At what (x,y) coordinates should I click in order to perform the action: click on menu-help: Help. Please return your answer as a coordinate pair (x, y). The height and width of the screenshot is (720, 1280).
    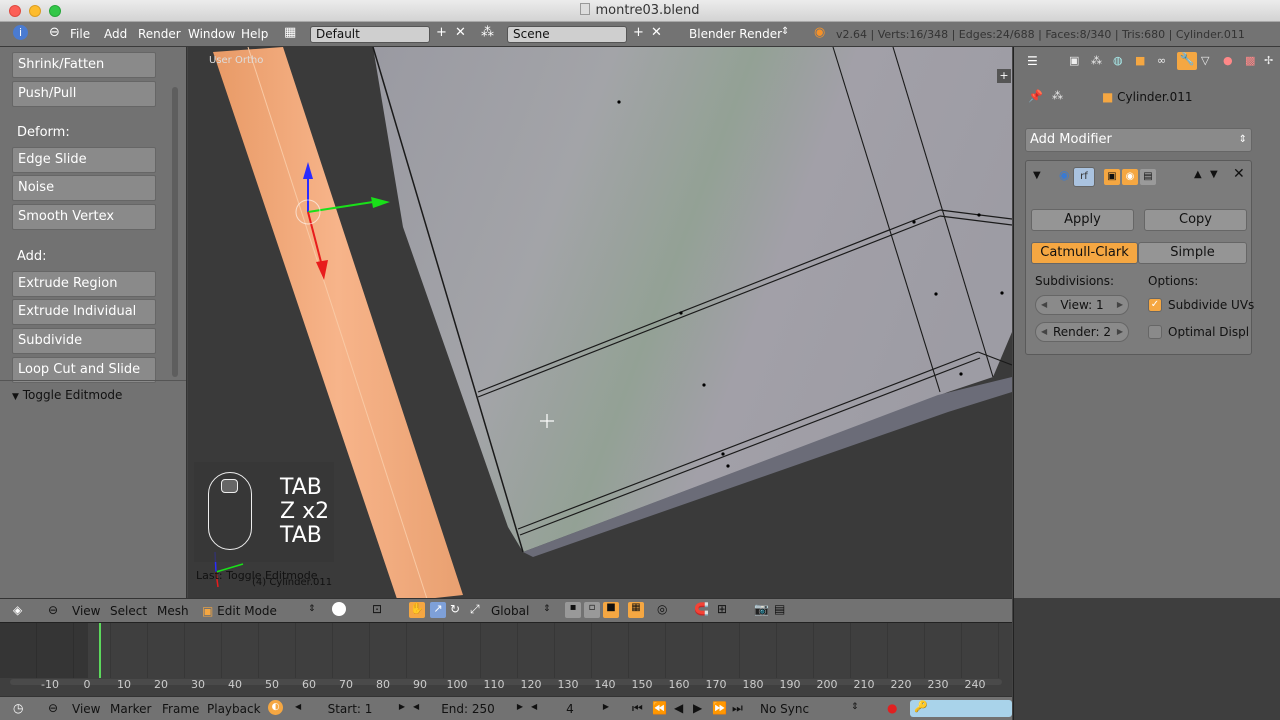
    Looking at the image, I should click on (254, 34).